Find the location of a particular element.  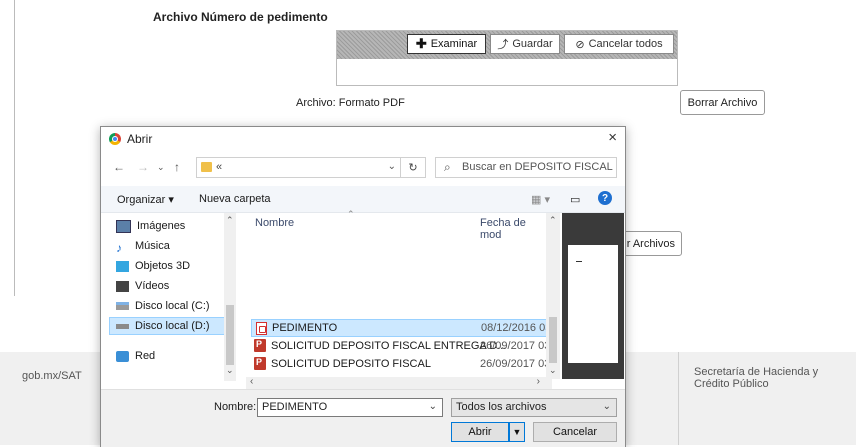

drive-c-icon is located at coordinates (122, 306).